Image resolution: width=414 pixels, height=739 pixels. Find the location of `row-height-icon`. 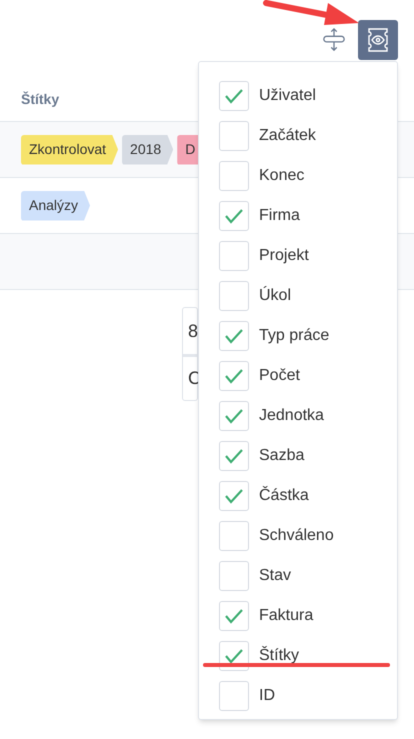

row-height-icon is located at coordinates (334, 40).